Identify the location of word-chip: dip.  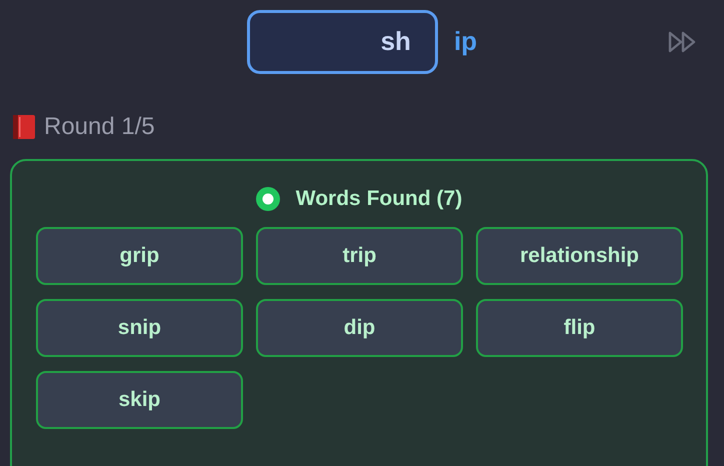
(359, 328).